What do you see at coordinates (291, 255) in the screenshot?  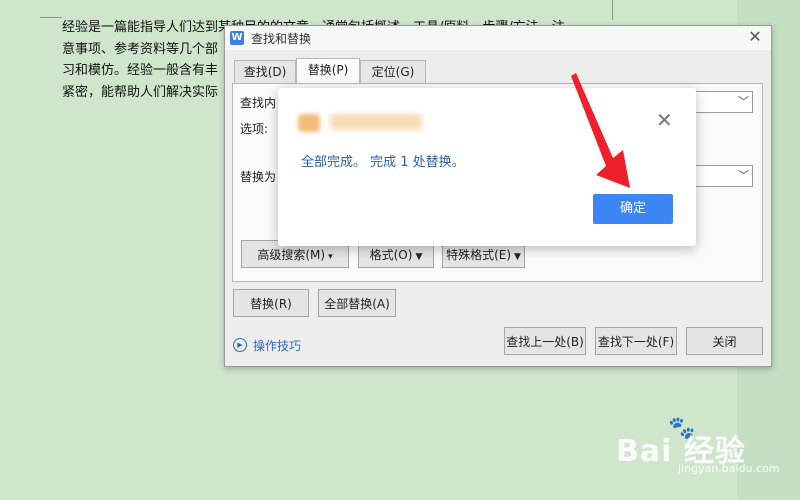 I see `advanced-search-label: 高级搜索(M)` at bounding box center [291, 255].